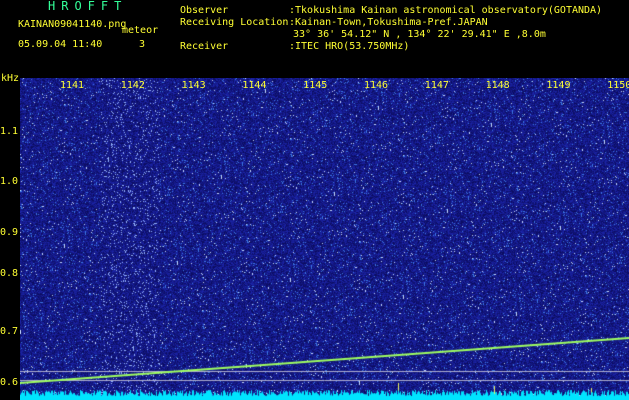 This screenshot has width=629, height=400. What do you see at coordinates (349, 46) in the screenshot?
I see `receiver-value: :ITEC HRO(53.750MHz)` at bounding box center [349, 46].